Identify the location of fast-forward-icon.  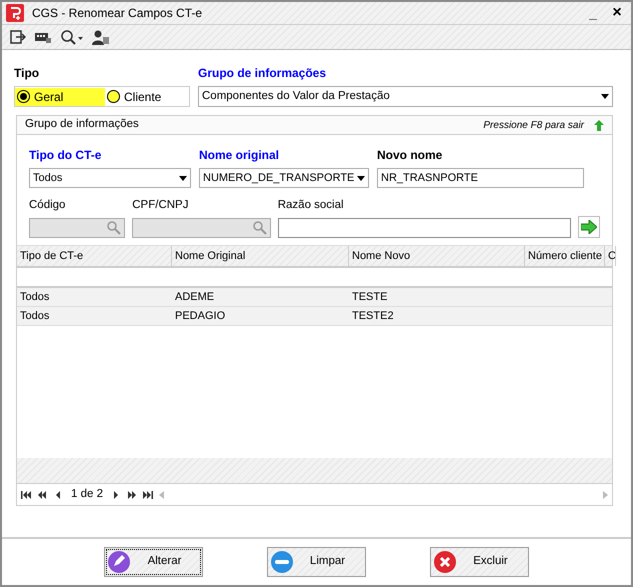
(131, 494).